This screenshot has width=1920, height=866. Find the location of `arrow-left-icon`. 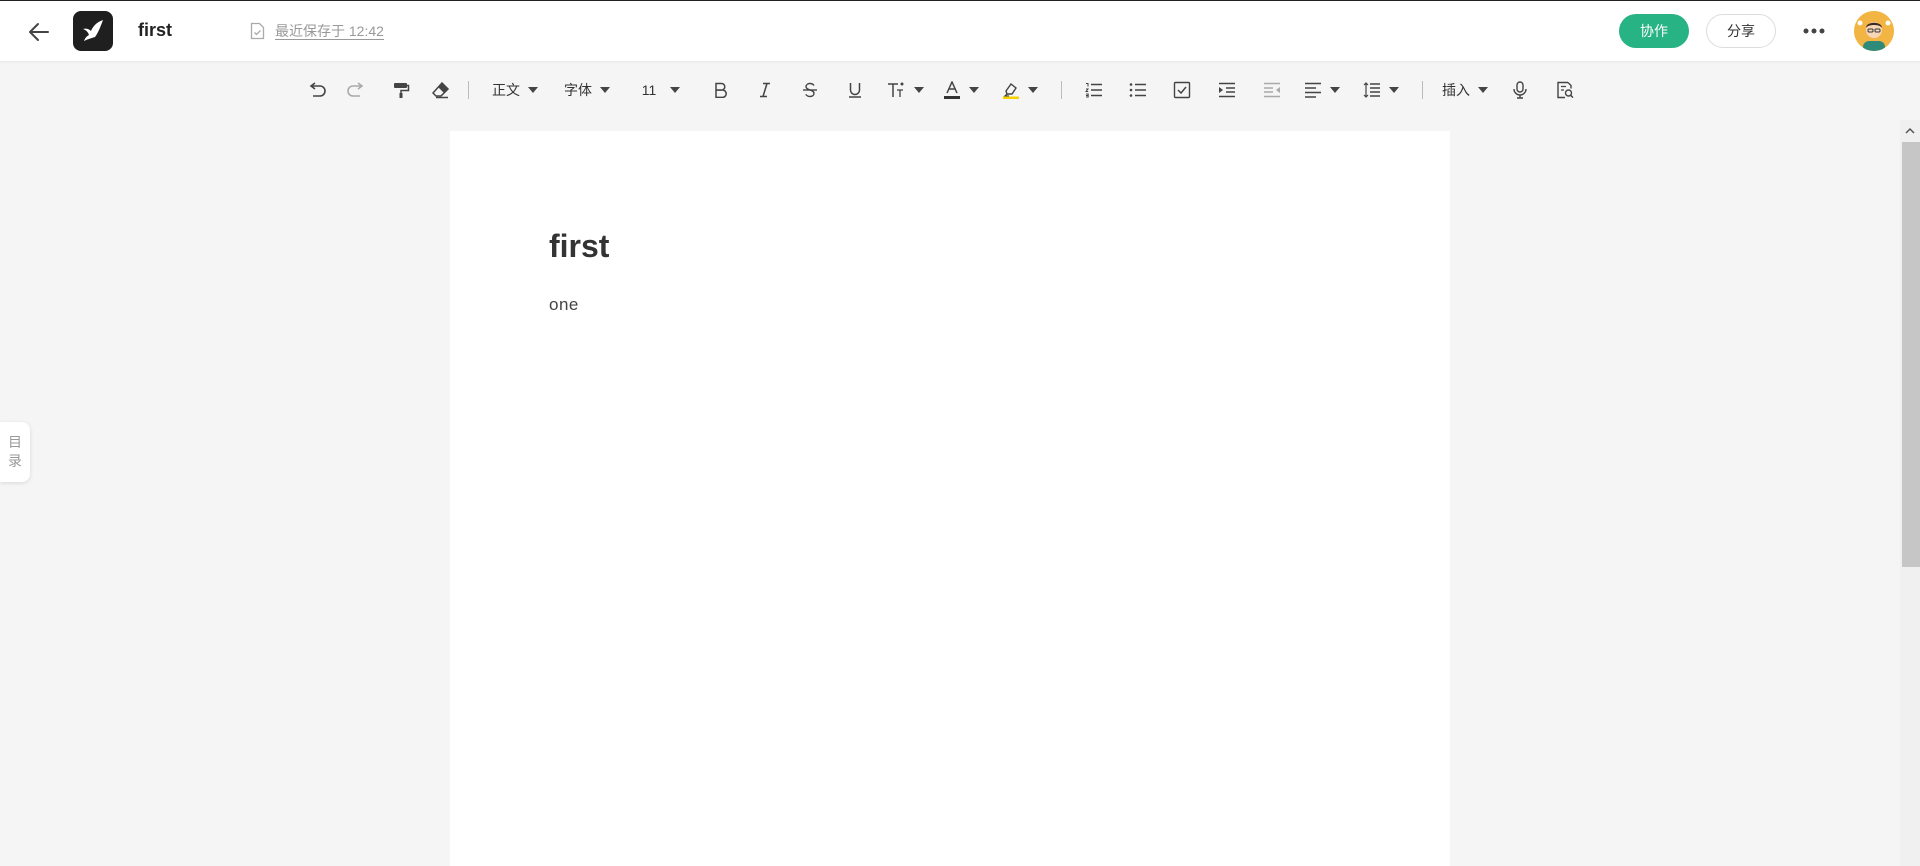

arrow-left-icon is located at coordinates (39, 32).